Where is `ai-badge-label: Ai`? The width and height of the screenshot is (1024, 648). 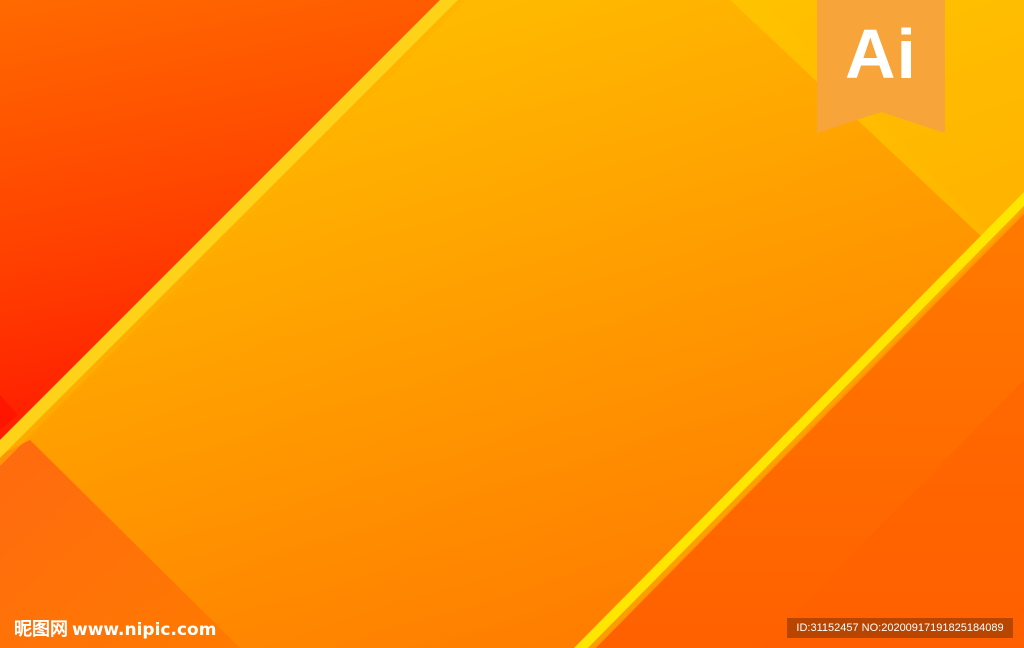
ai-badge-label: Ai is located at coordinates (881, 54).